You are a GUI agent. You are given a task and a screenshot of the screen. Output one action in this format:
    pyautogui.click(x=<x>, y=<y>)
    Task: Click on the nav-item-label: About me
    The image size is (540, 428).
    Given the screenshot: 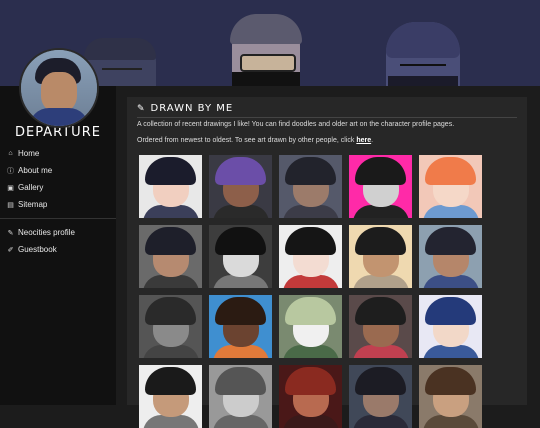 What is the action you would take?
    pyautogui.click(x=35, y=170)
    